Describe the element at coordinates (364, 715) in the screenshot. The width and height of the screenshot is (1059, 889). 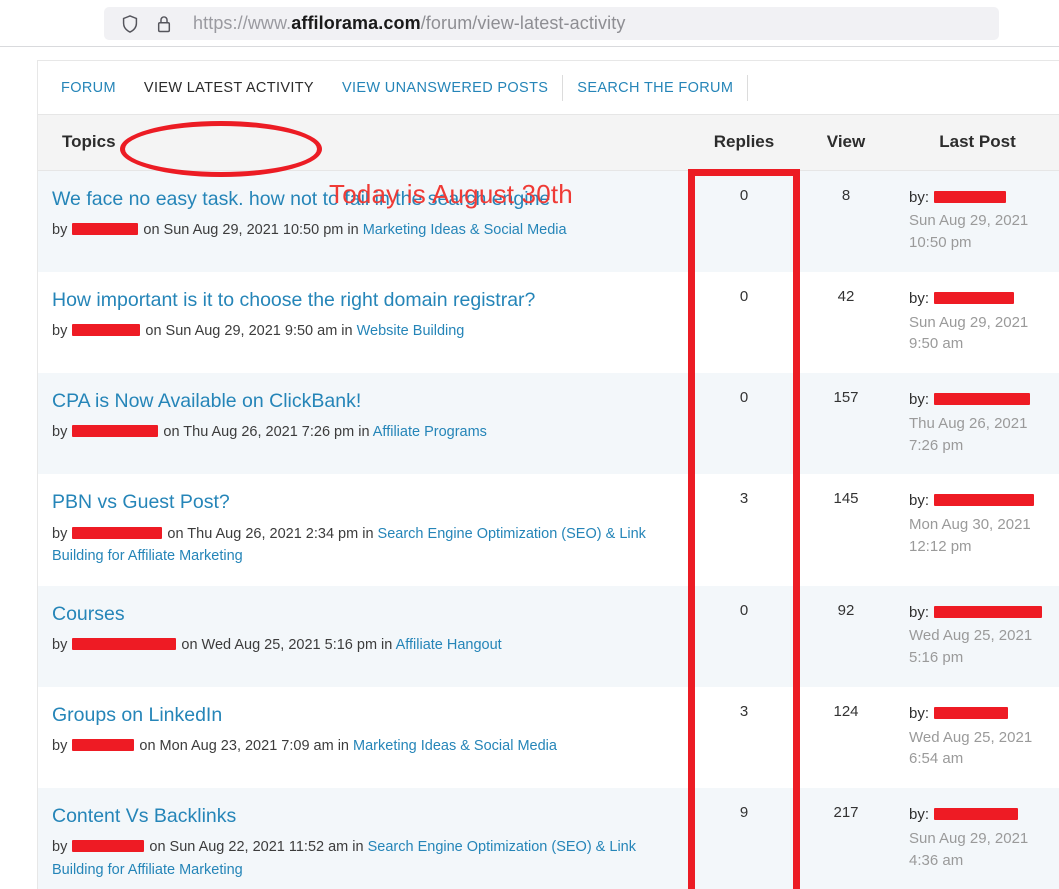
I see `topic-title-link: Groups on LinkedIn` at that location.